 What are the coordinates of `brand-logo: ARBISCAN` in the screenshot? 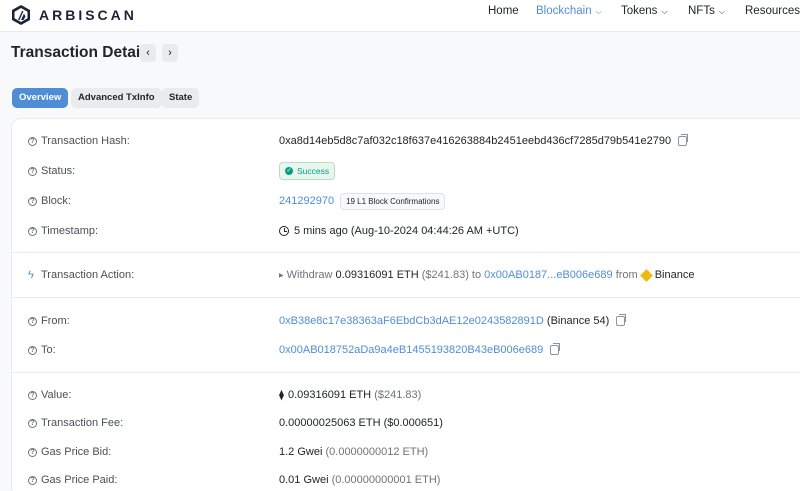 It's located at (73, 15).